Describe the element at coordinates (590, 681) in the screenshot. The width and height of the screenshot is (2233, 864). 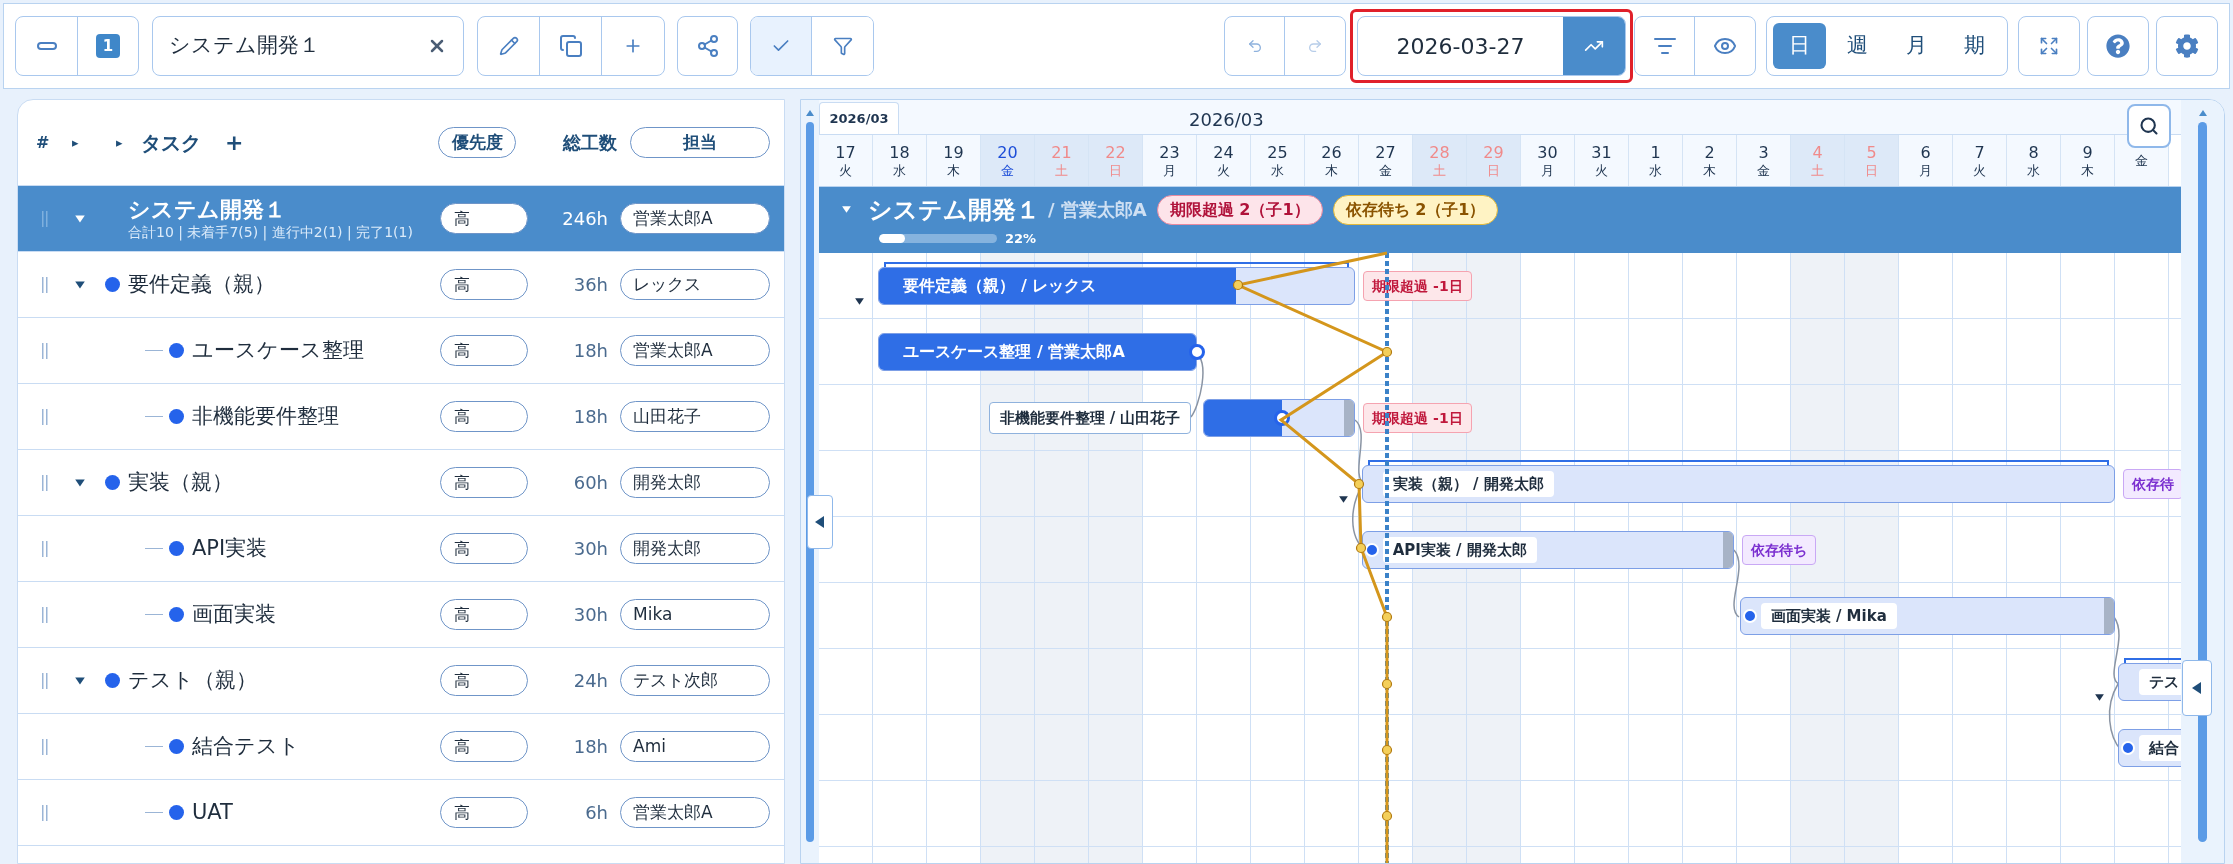
I see `hours-text: 24h` at that location.